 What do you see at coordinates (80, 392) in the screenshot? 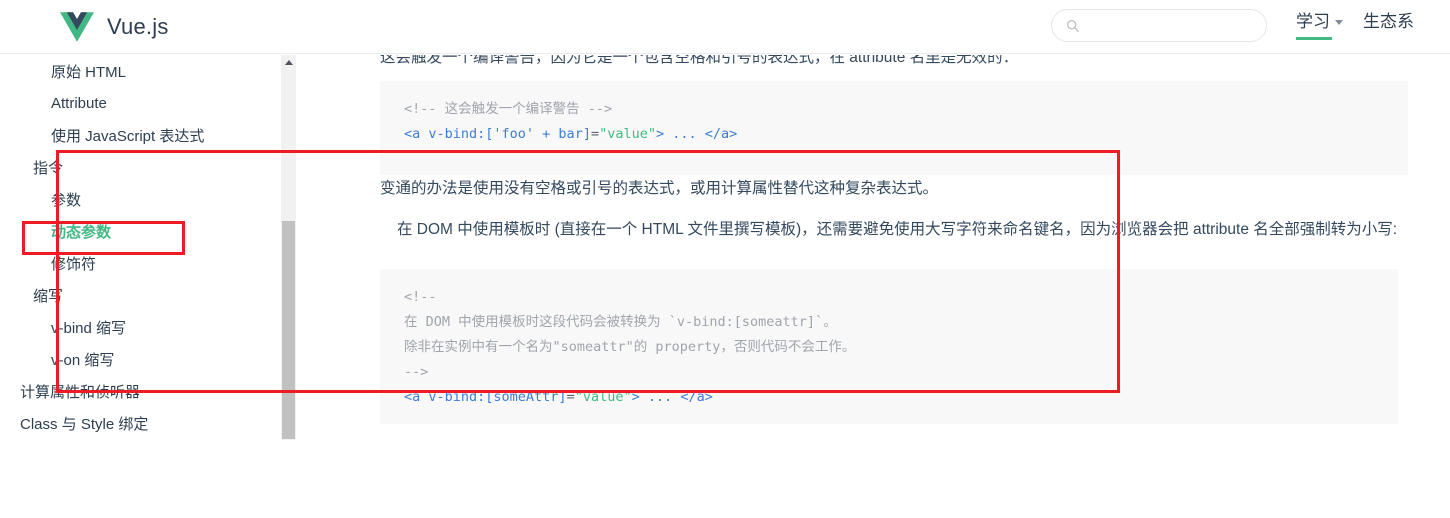
I see `sidebar-item-label: 计算属性和侦听器` at bounding box center [80, 392].